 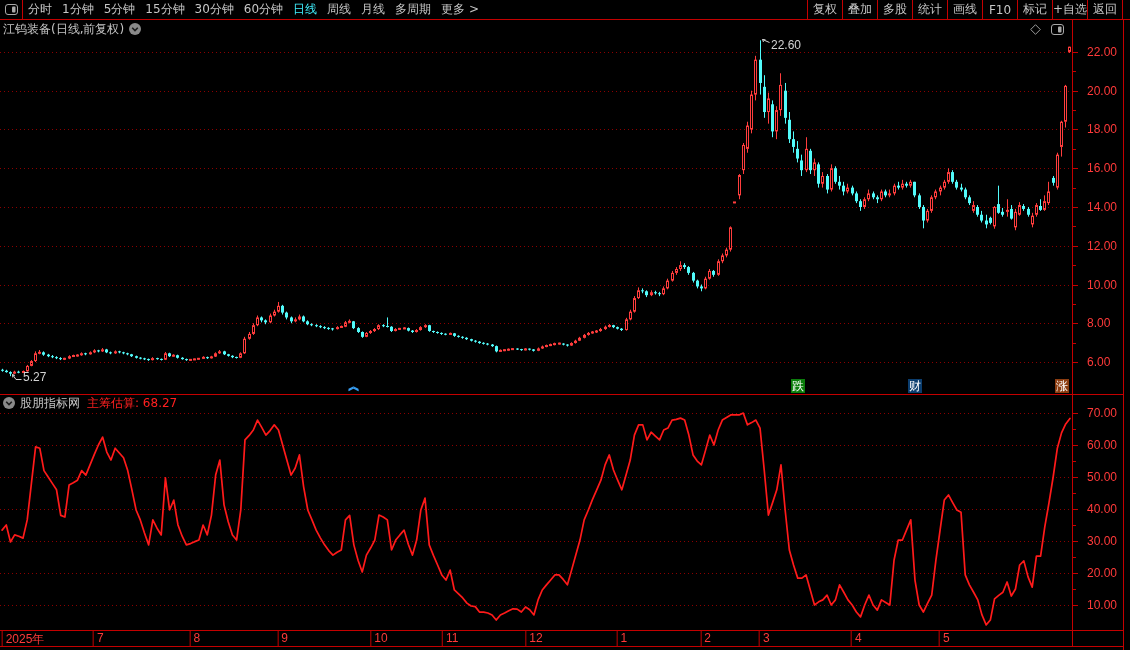 I want to click on period-tab: 月线, so click(x=373, y=9).